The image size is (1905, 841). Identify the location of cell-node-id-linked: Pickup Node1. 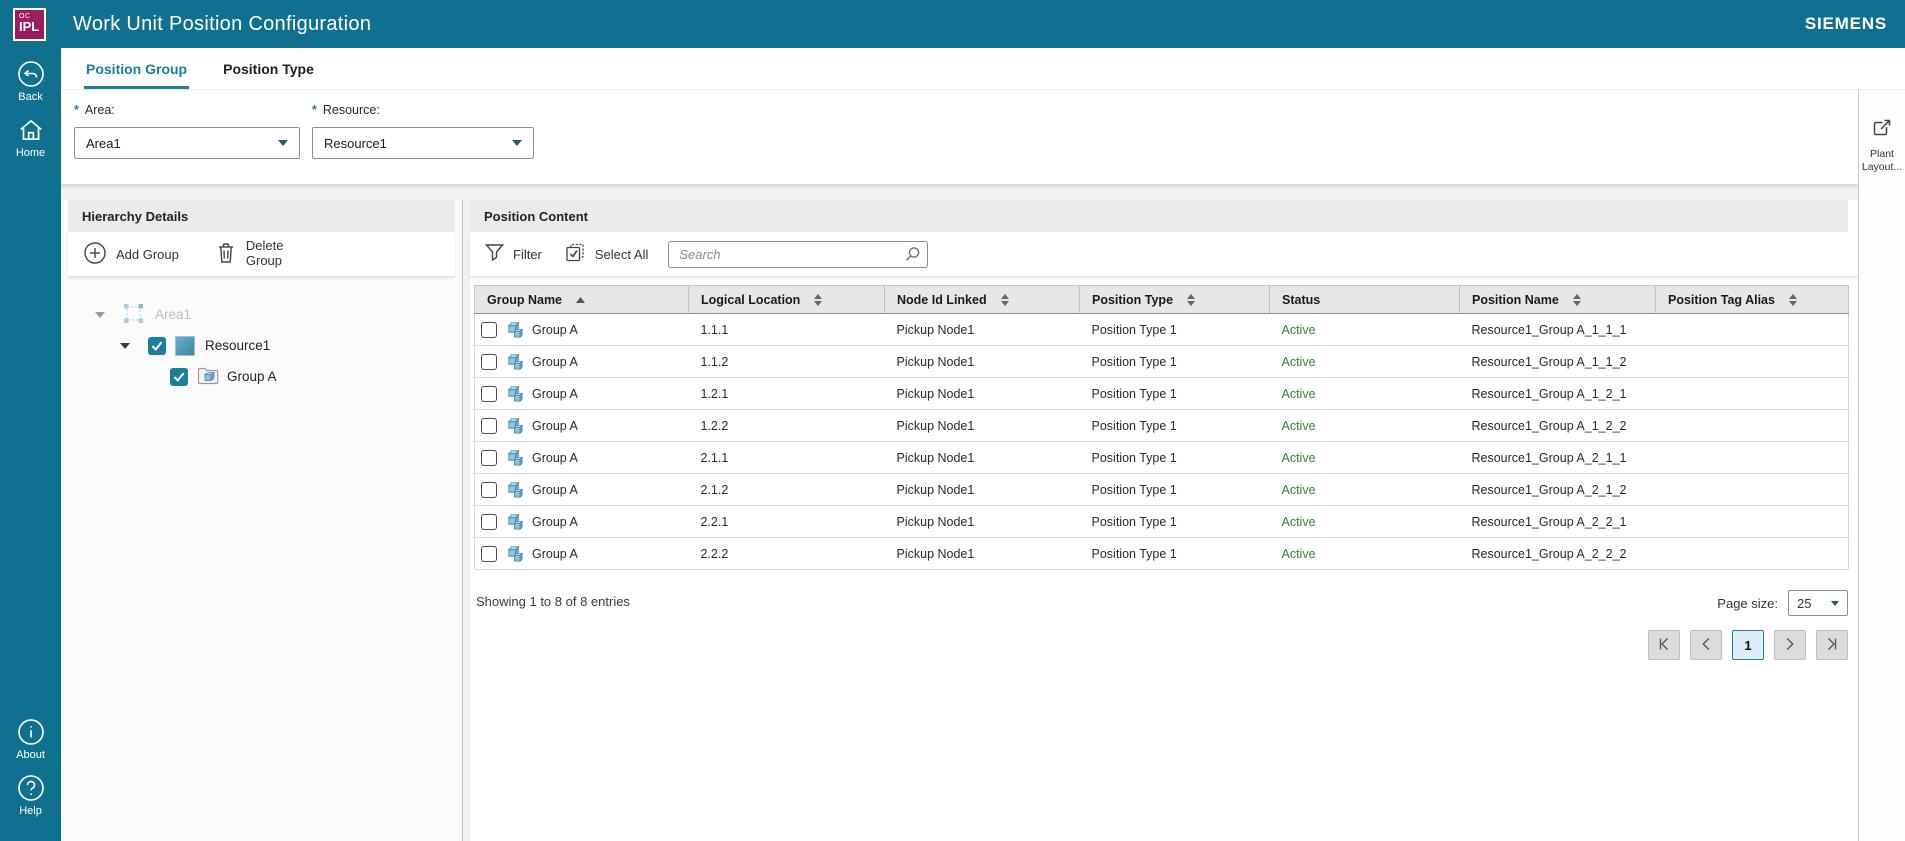
(935, 521).